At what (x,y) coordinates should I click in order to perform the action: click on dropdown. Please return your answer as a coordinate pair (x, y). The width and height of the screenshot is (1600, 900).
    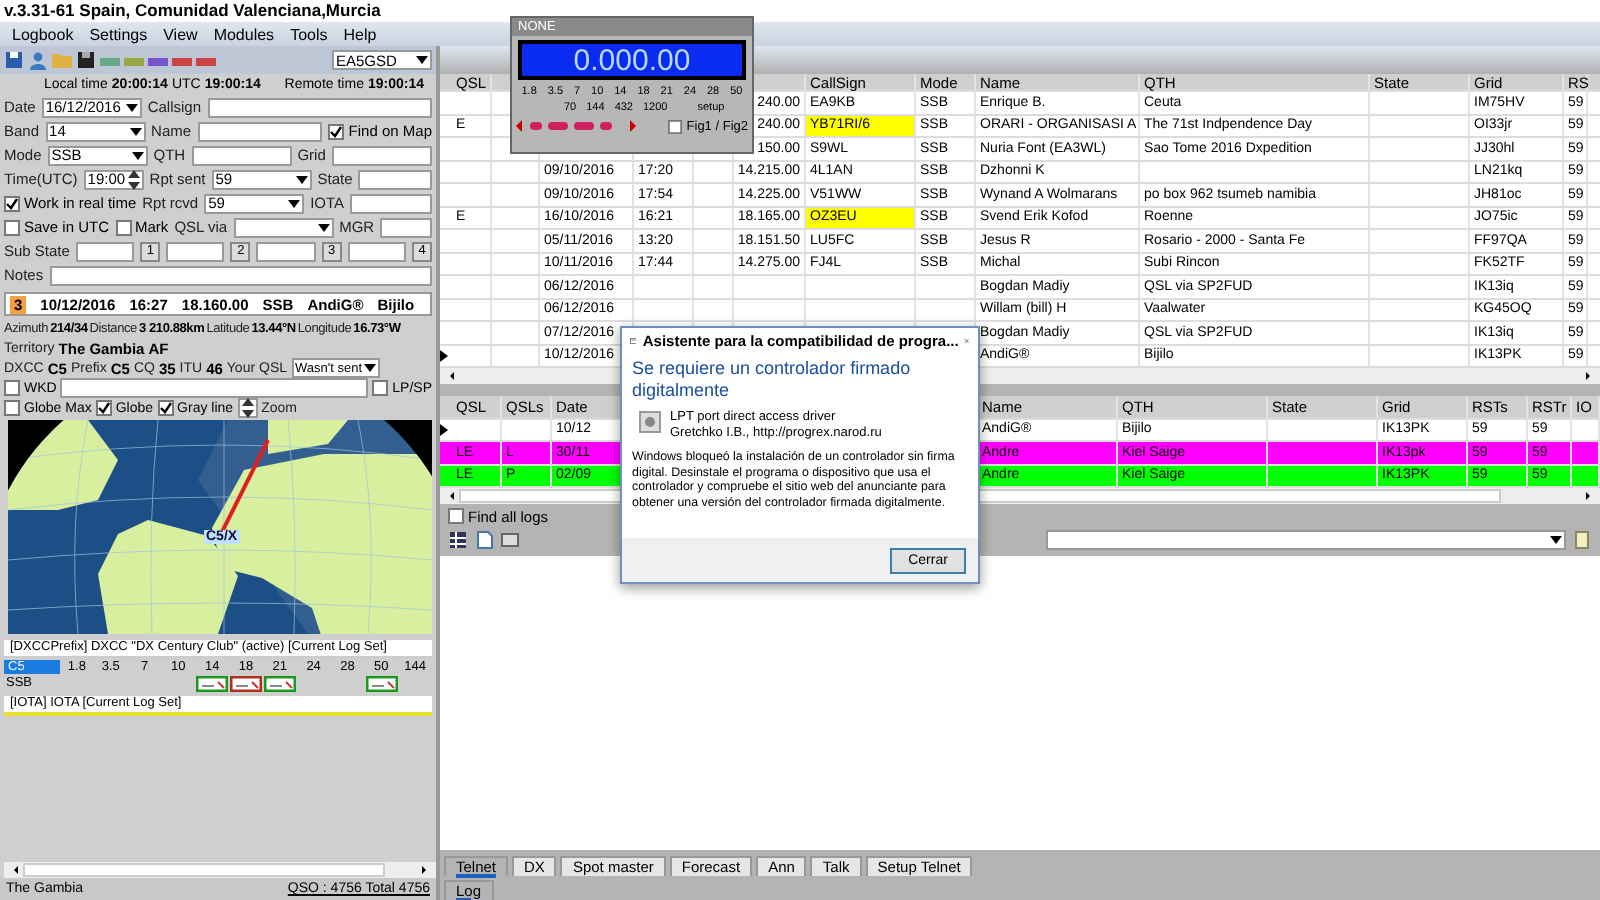
    Looking at the image, I should click on (283, 227).